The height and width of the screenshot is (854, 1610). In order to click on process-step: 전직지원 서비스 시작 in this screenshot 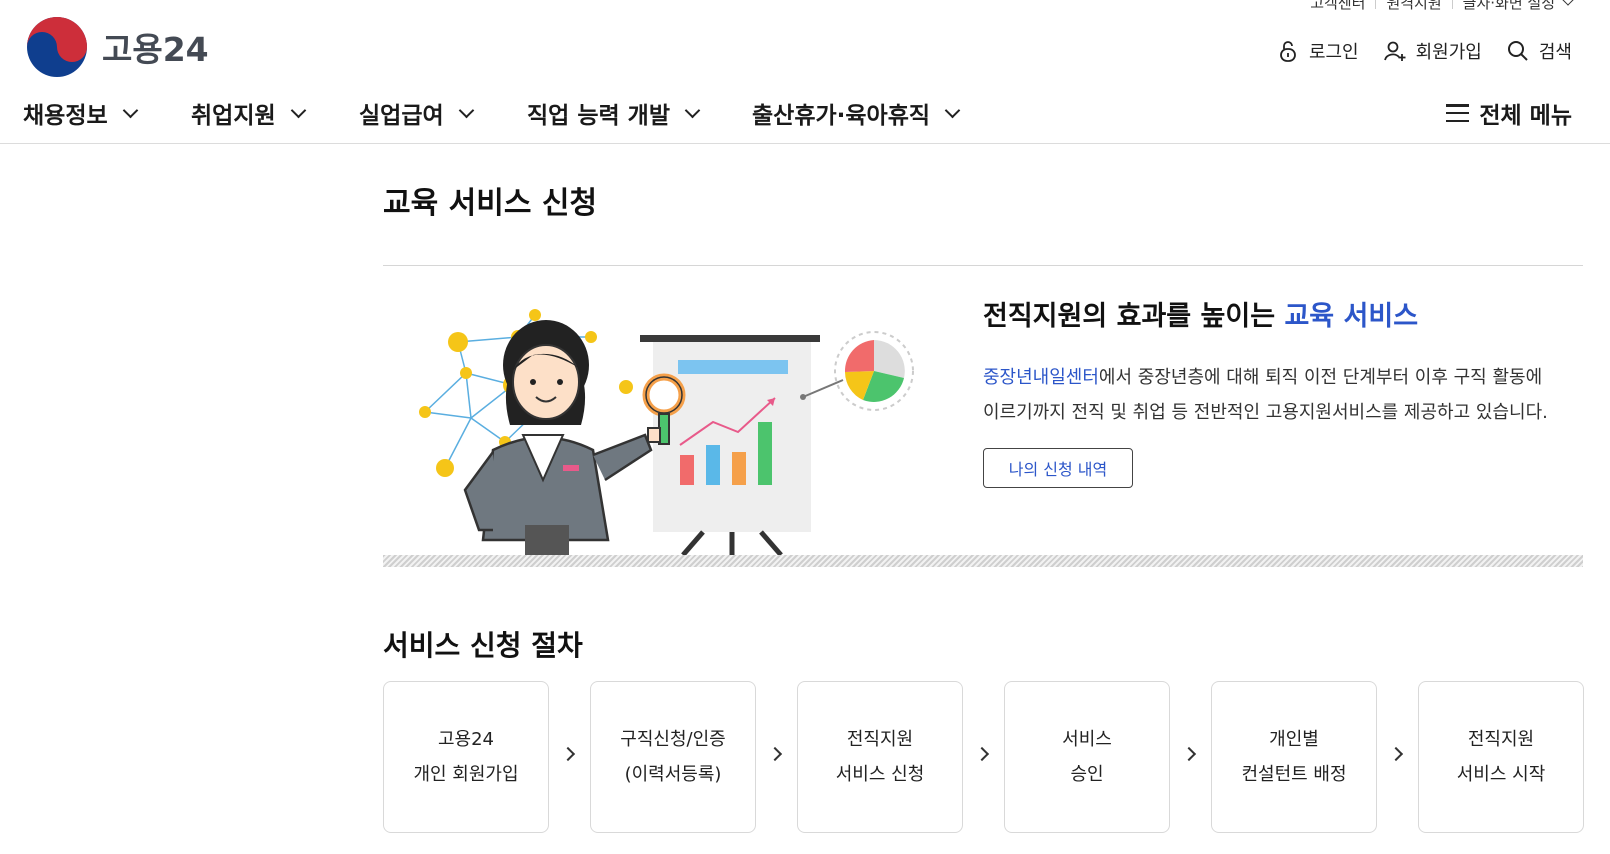, I will do `click(1501, 757)`.